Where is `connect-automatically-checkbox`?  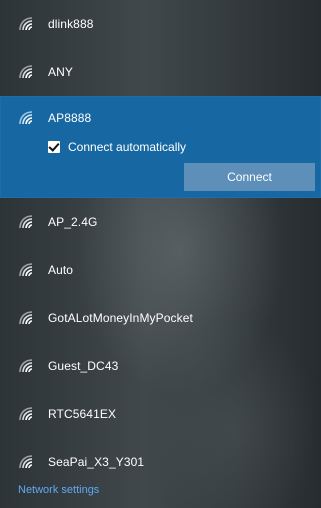
connect-automatically-checkbox is located at coordinates (54, 146).